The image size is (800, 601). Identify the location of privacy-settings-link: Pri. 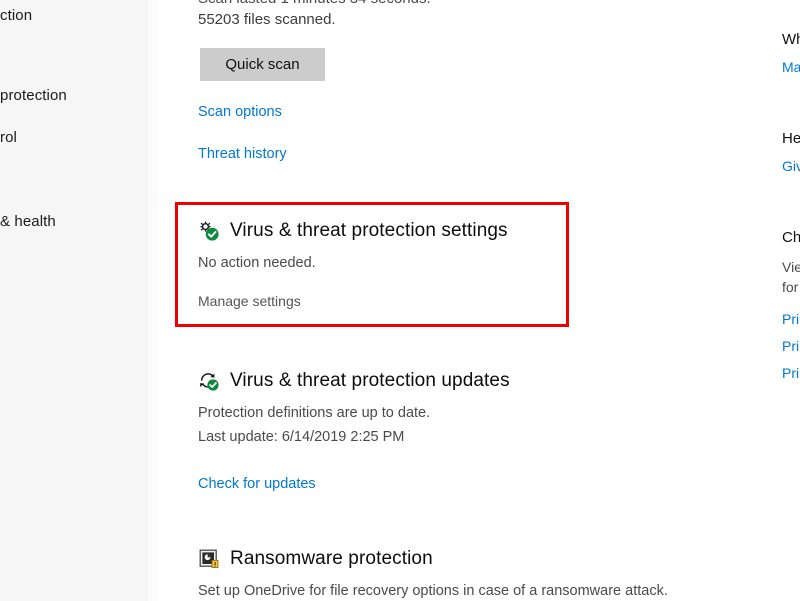
(790, 319).